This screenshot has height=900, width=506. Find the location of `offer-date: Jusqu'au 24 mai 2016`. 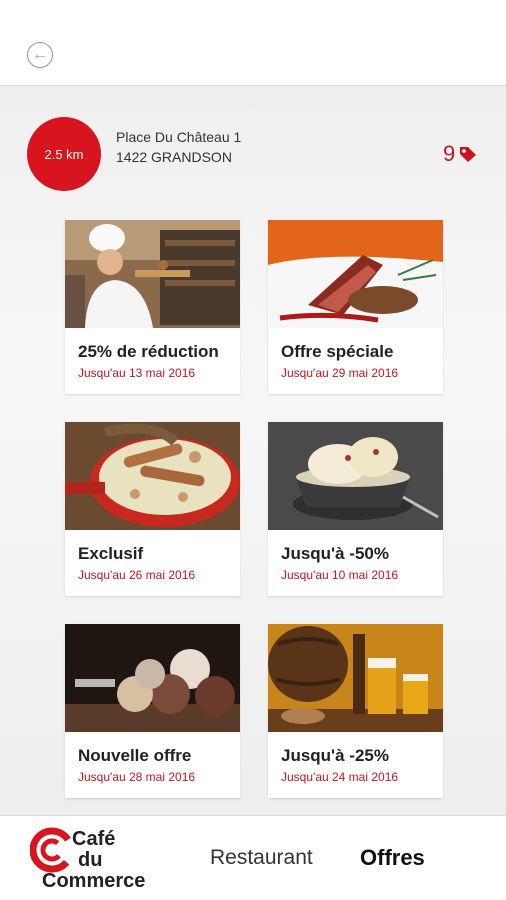

offer-date: Jusqu'au 24 mai 2016 is located at coordinates (340, 777).